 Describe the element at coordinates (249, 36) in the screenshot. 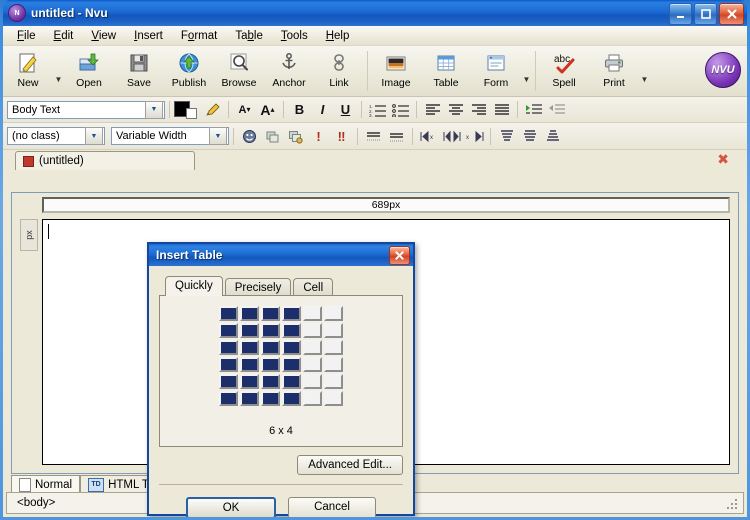

I see `menu-table: Table` at that location.